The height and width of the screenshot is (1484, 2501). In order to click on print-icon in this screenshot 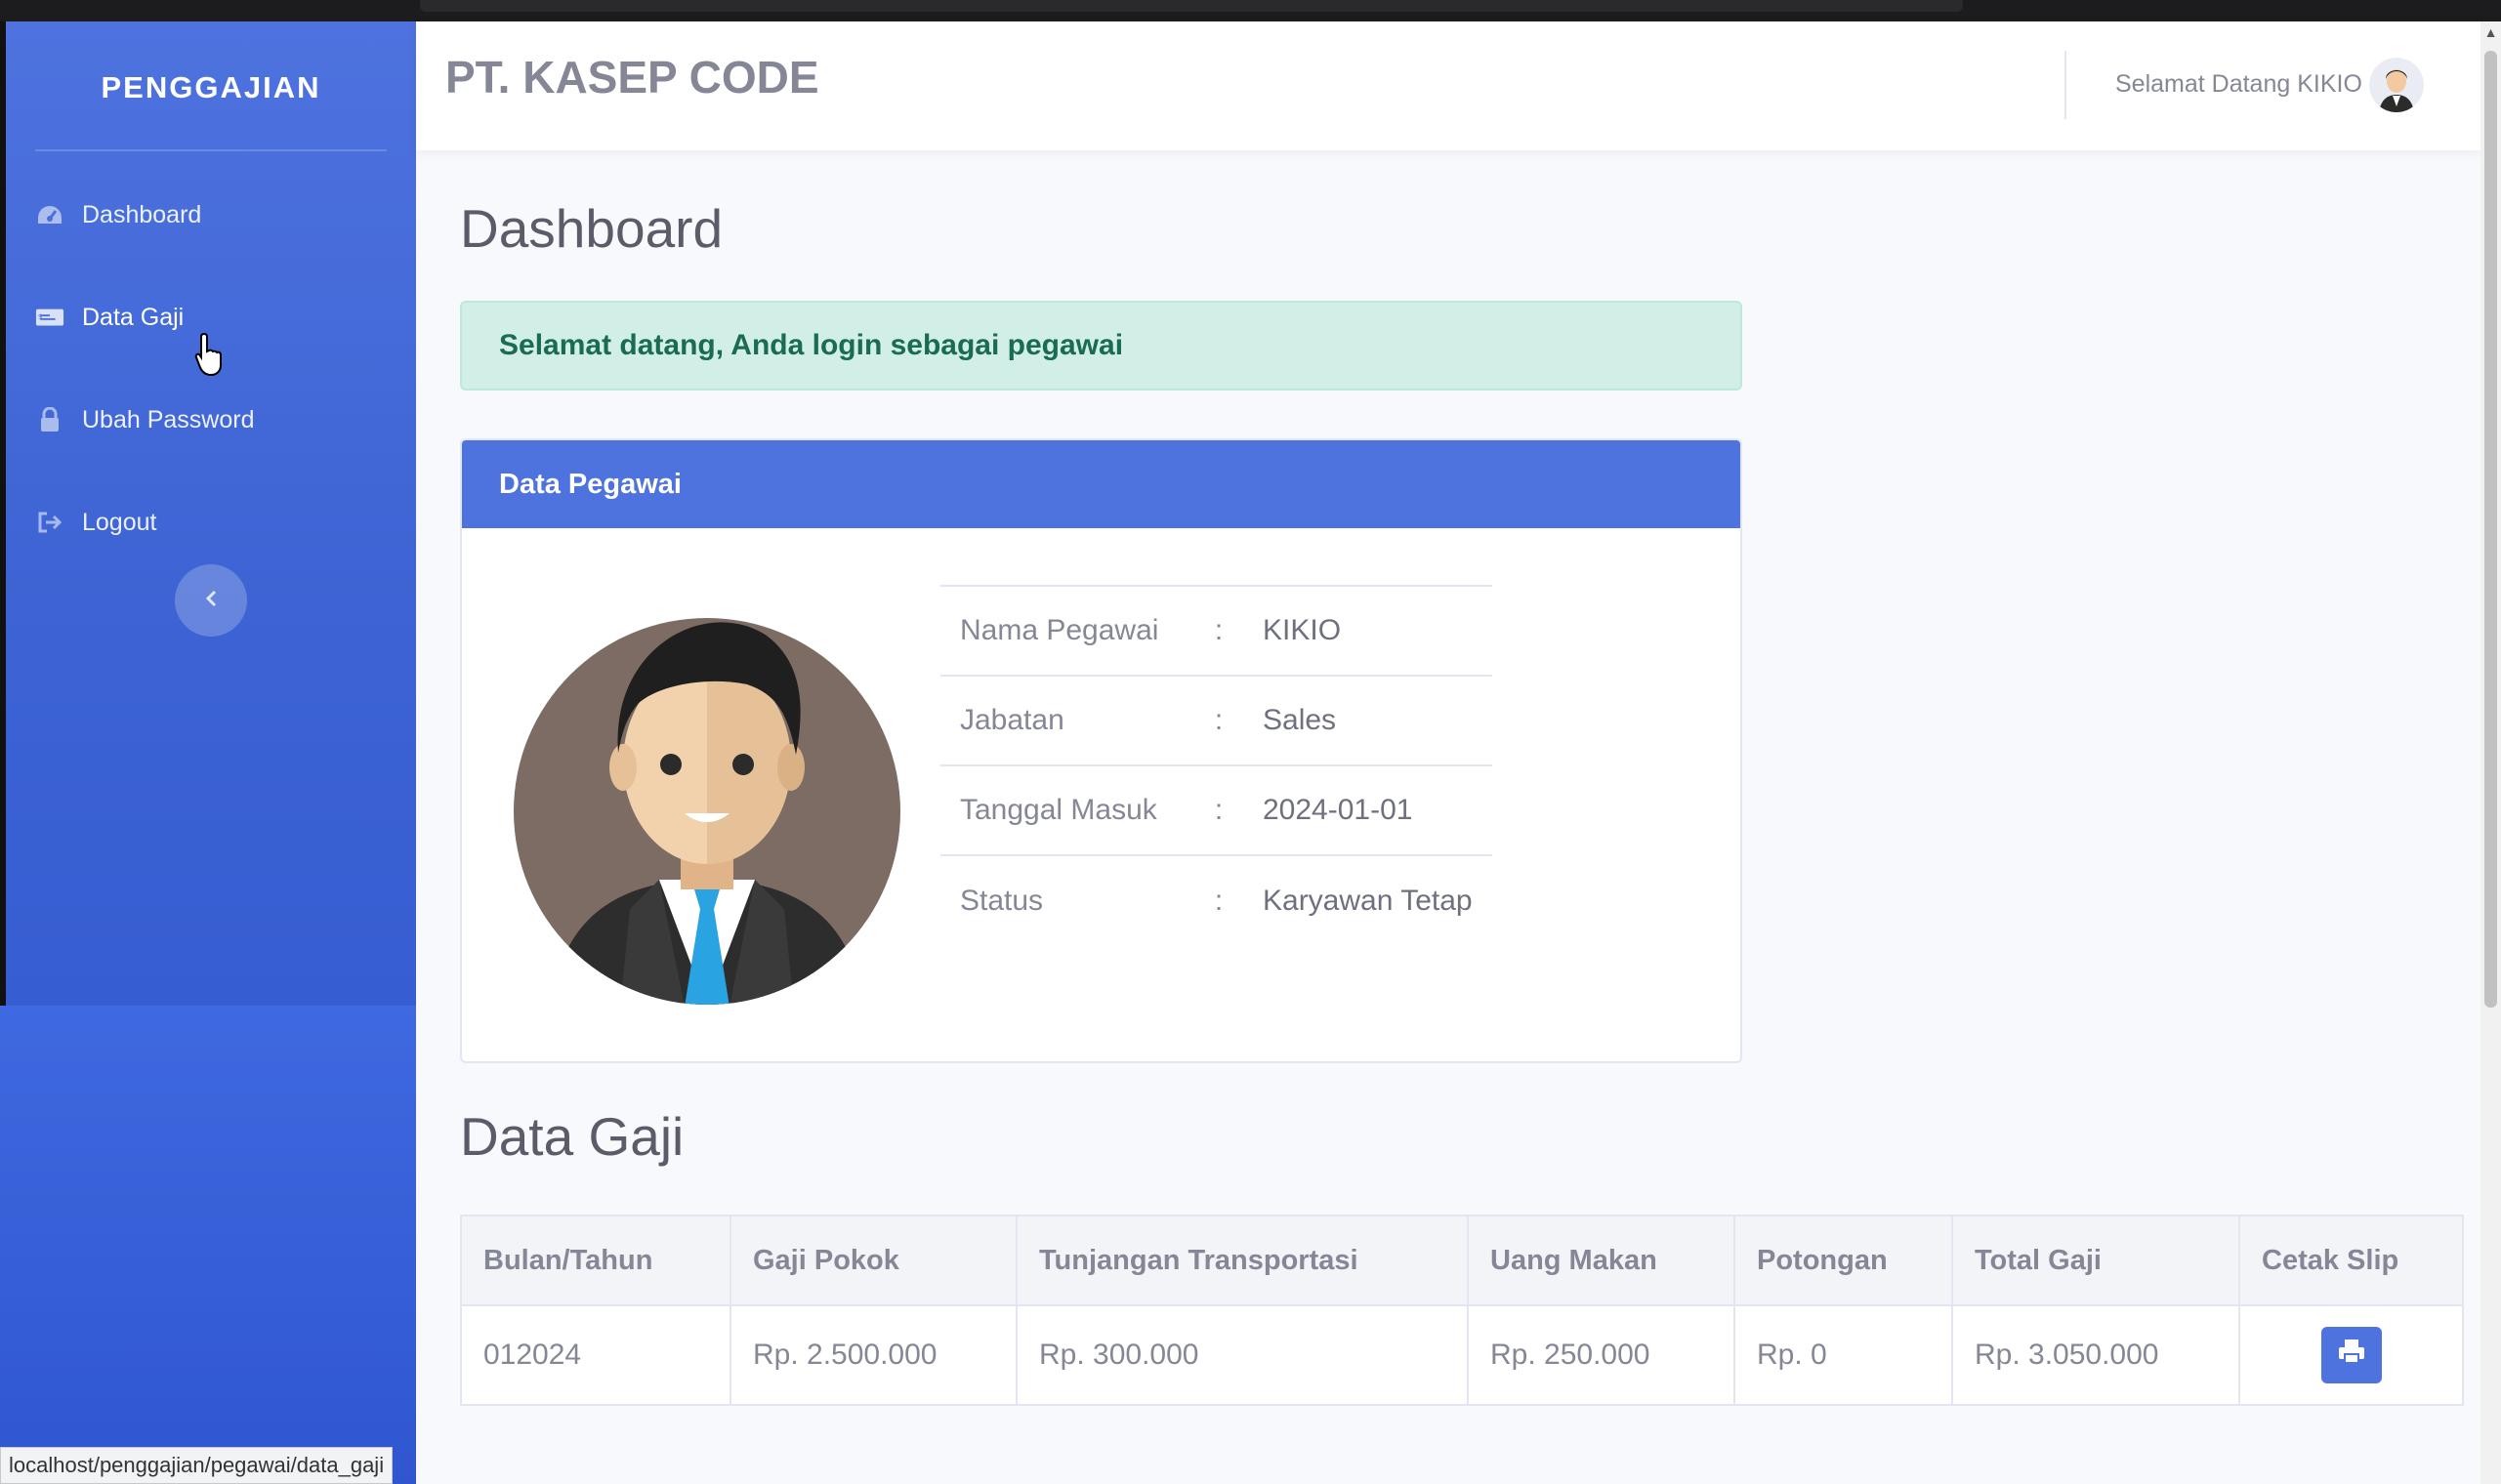, I will do `click(2351, 1355)`.